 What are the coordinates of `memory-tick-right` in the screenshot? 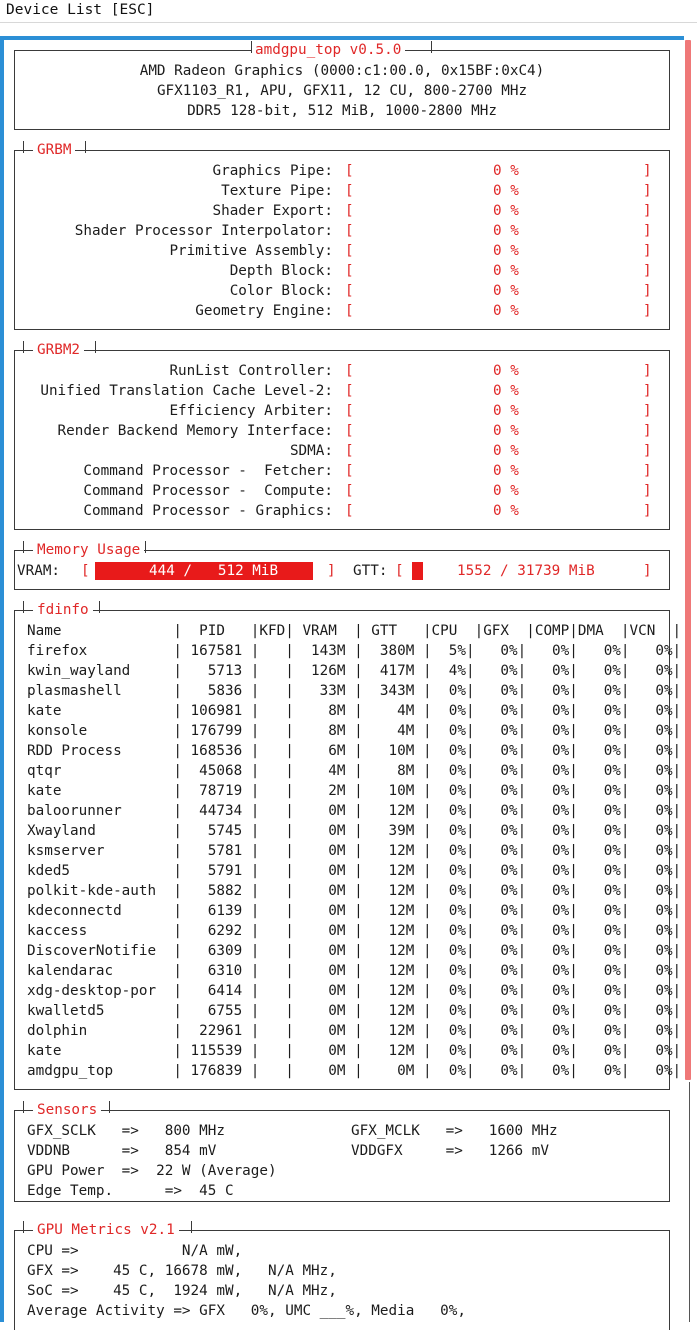 It's located at (145, 547).